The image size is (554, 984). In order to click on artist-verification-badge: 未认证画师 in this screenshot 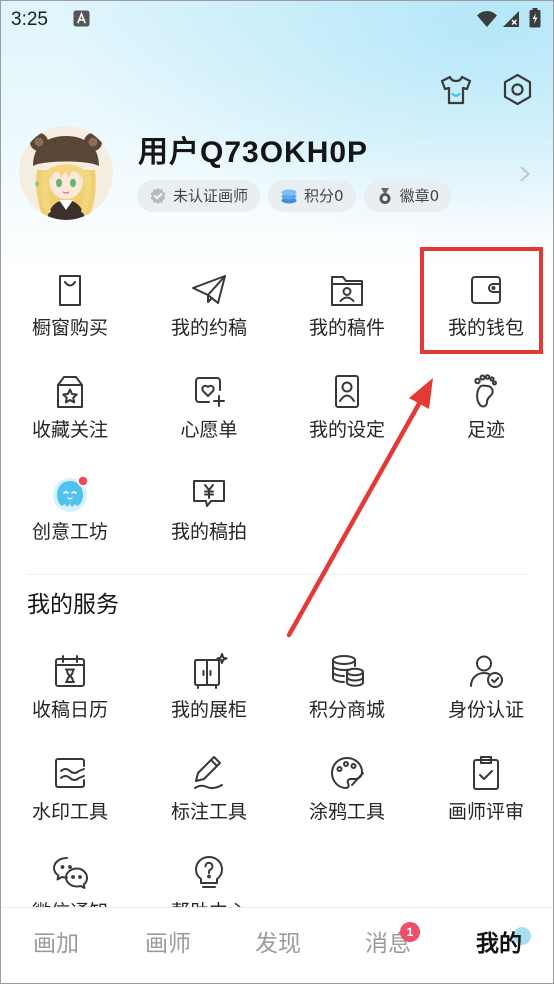, I will do `click(199, 196)`.